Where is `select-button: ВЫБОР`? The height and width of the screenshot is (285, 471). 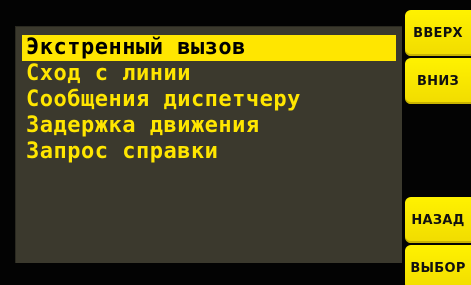 select-button: ВЫБОР is located at coordinates (438, 265).